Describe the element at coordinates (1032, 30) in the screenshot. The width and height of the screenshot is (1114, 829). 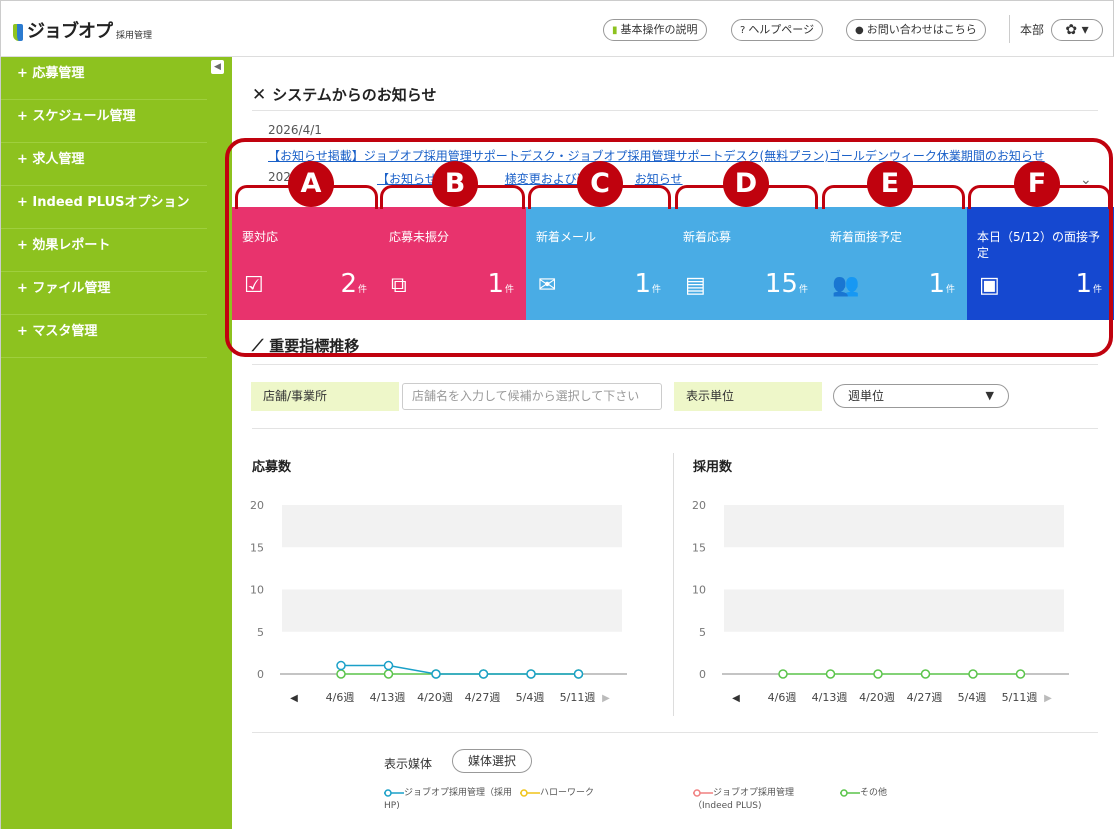
I see `user-name: 本部` at that location.